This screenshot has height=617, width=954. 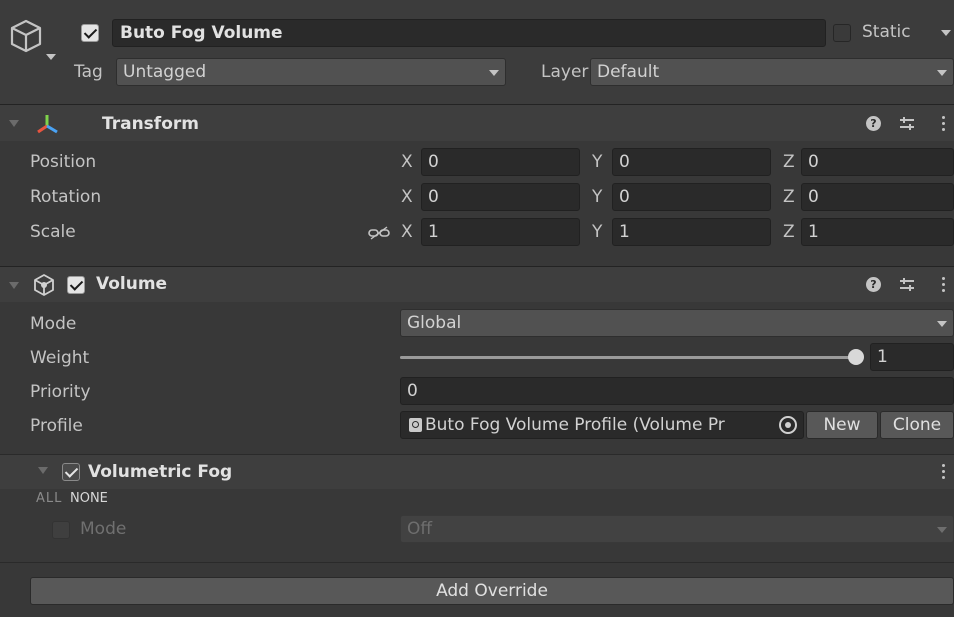 What do you see at coordinates (691, 197) in the screenshot?
I see `rotation-y-field: 0` at bounding box center [691, 197].